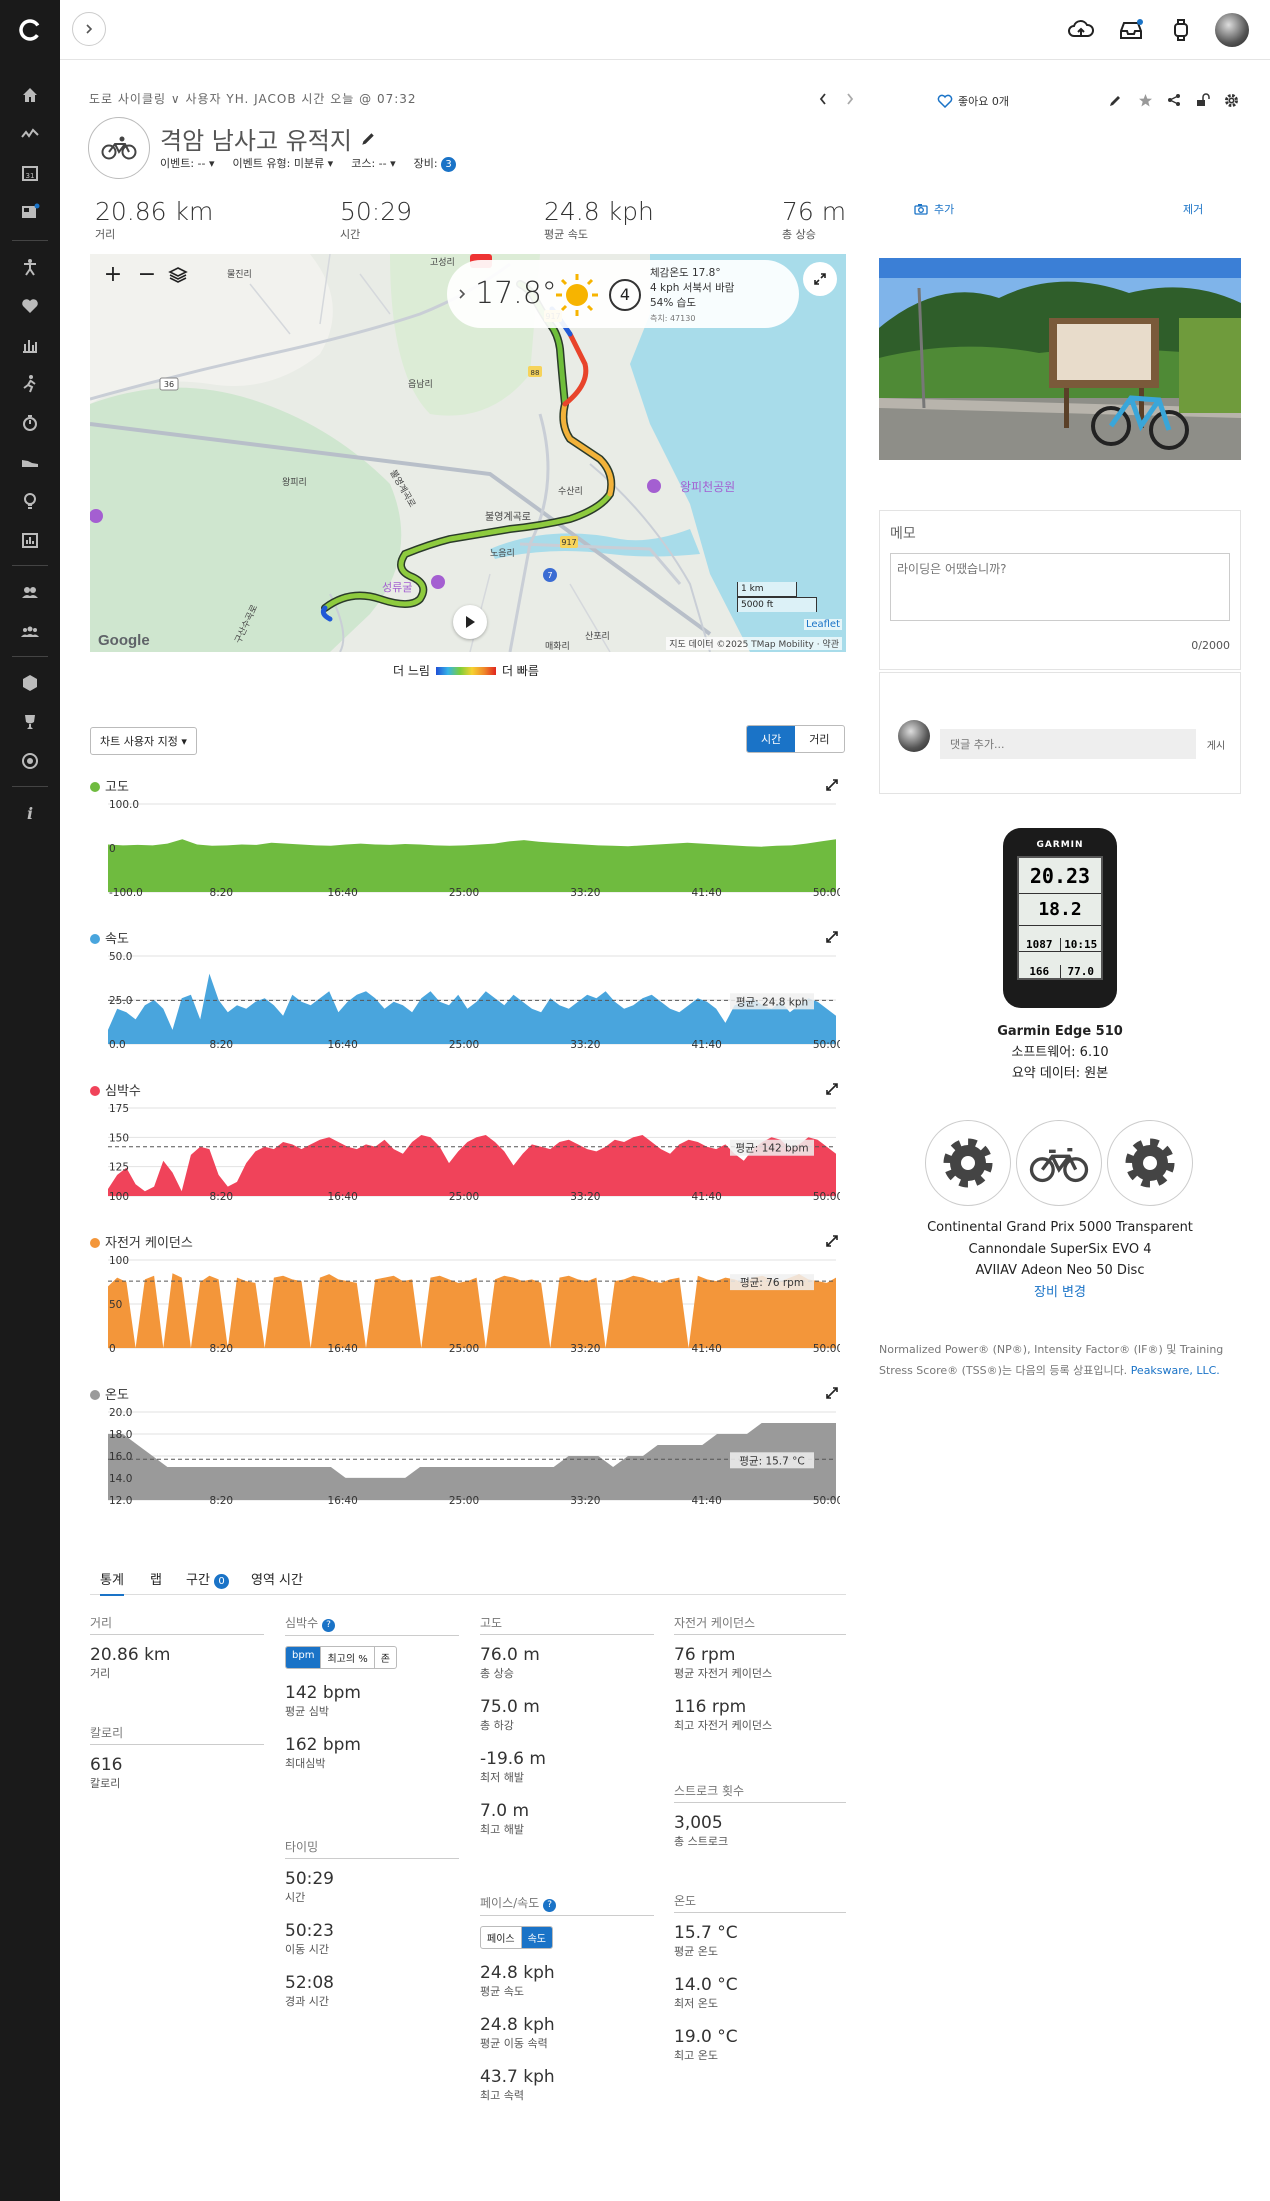 The height and width of the screenshot is (2201, 1270). What do you see at coordinates (537, 1937) in the screenshot?
I see `toggle-speed: 속도` at bounding box center [537, 1937].